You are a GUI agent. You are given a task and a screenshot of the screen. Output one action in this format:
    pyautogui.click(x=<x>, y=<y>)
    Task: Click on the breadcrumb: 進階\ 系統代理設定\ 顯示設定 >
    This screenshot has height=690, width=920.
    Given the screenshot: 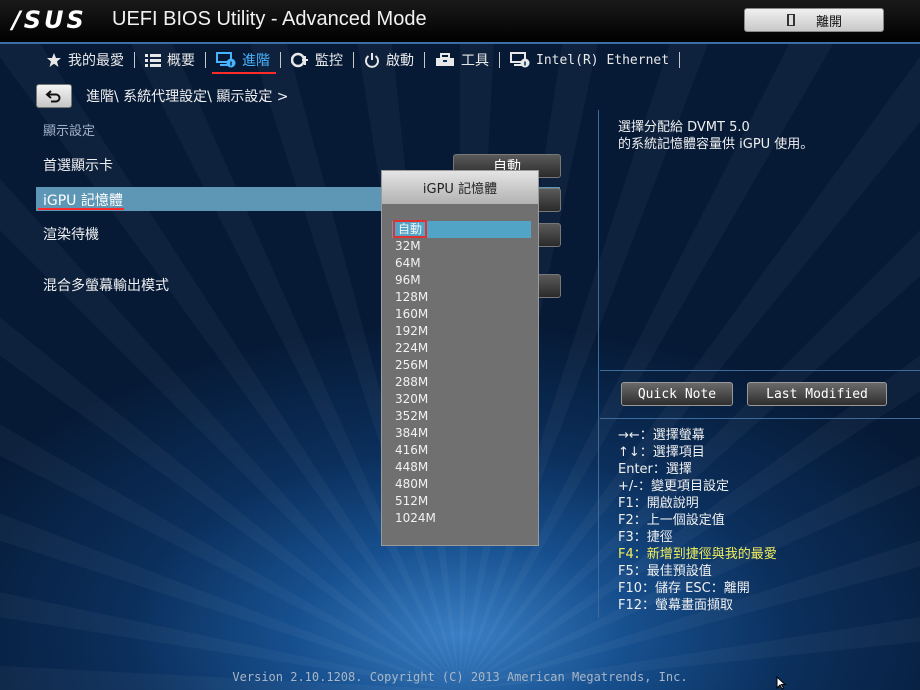 What is the action you would take?
    pyautogui.click(x=187, y=97)
    